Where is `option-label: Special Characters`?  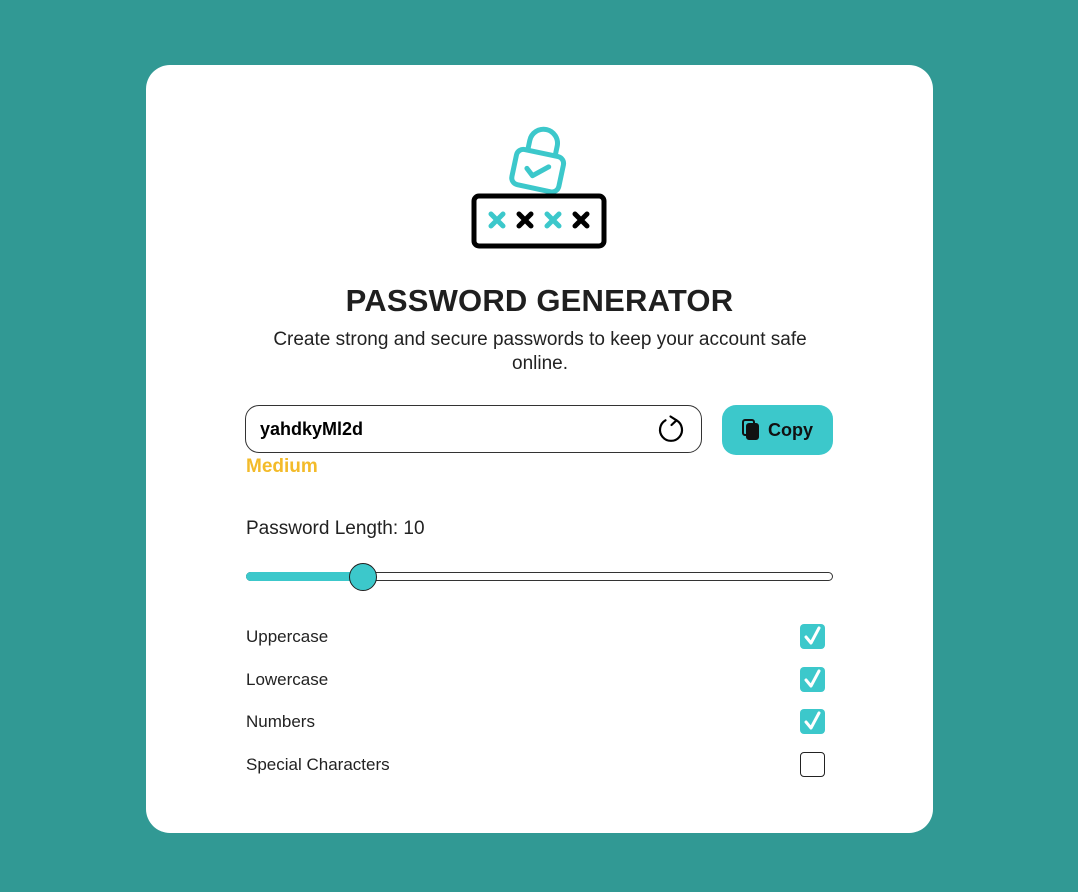
option-label: Special Characters is located at coordinates (318, 764).